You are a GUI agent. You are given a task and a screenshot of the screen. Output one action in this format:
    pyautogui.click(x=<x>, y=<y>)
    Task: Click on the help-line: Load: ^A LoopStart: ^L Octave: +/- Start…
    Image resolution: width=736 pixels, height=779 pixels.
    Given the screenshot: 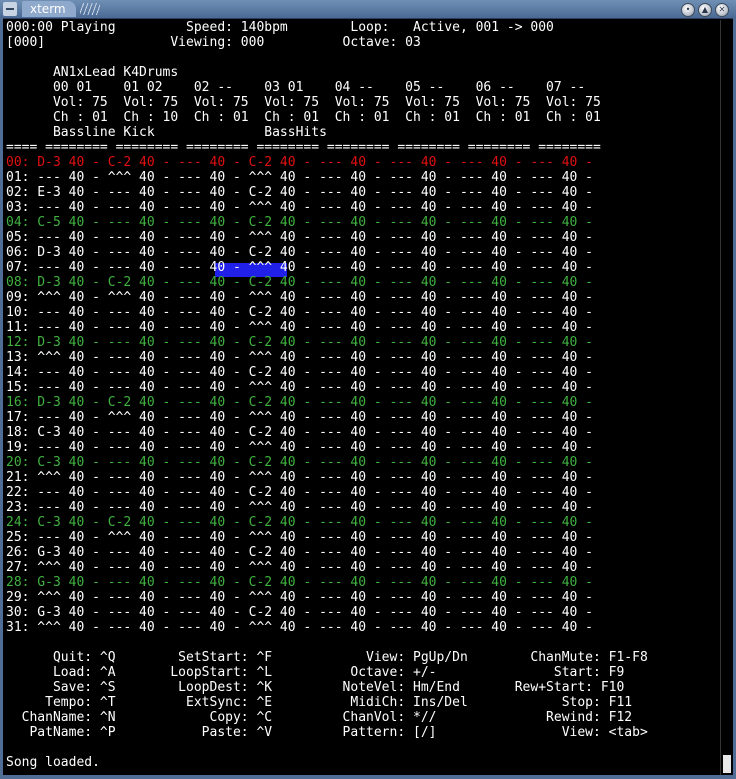 What is the action you would take?
    pyautogui.click(x=315, y=672)
    